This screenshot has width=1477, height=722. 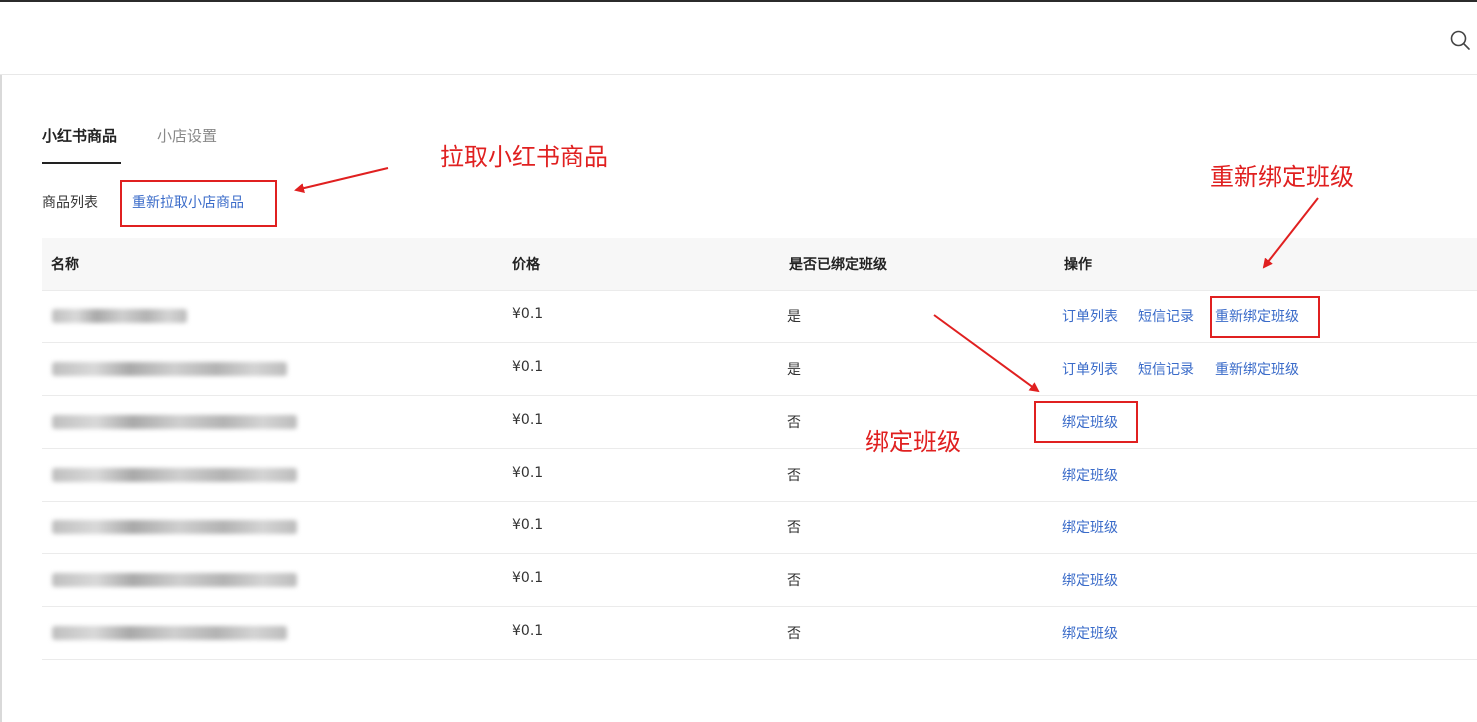 What do you see at coordinates (986, 353) in the screenshot?
I see `arrow-to-bind` at bounding box center [986, 353].